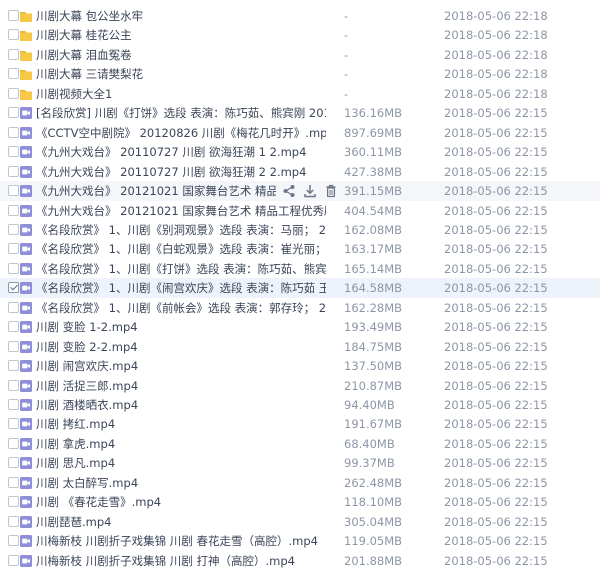 This screenshot has width=600, height=588. Describe the element at coordinates (181, 172) in the screenshot. I see `file-name: 《九州大戏台》 20110727 川剧 欲海狂潮 2 2.mp4` at that location.